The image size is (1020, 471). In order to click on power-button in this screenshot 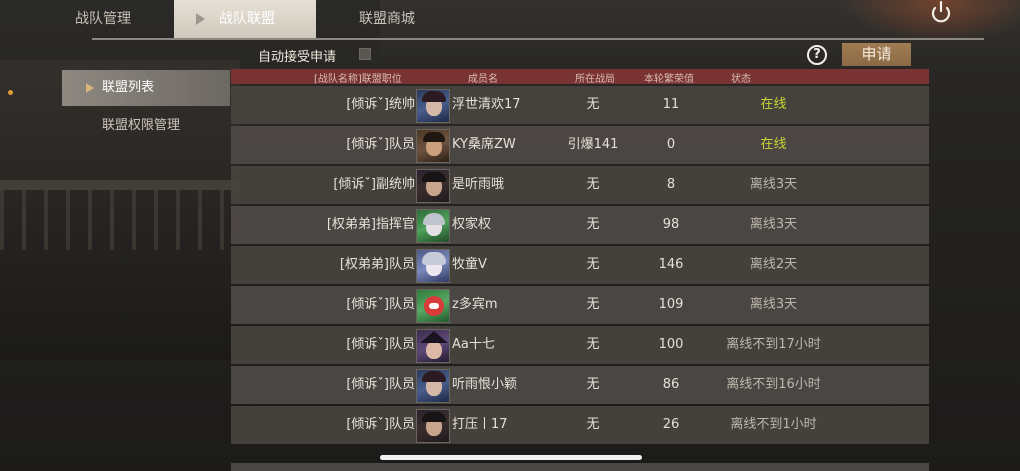, I will do `click(941, 12)`.